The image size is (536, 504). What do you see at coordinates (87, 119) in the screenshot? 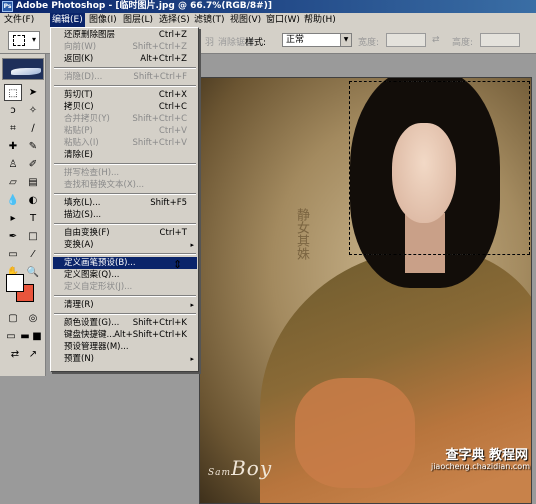
I see `menu-item-label: 合并拷贝(Y)` at bounding box center [87, 119].